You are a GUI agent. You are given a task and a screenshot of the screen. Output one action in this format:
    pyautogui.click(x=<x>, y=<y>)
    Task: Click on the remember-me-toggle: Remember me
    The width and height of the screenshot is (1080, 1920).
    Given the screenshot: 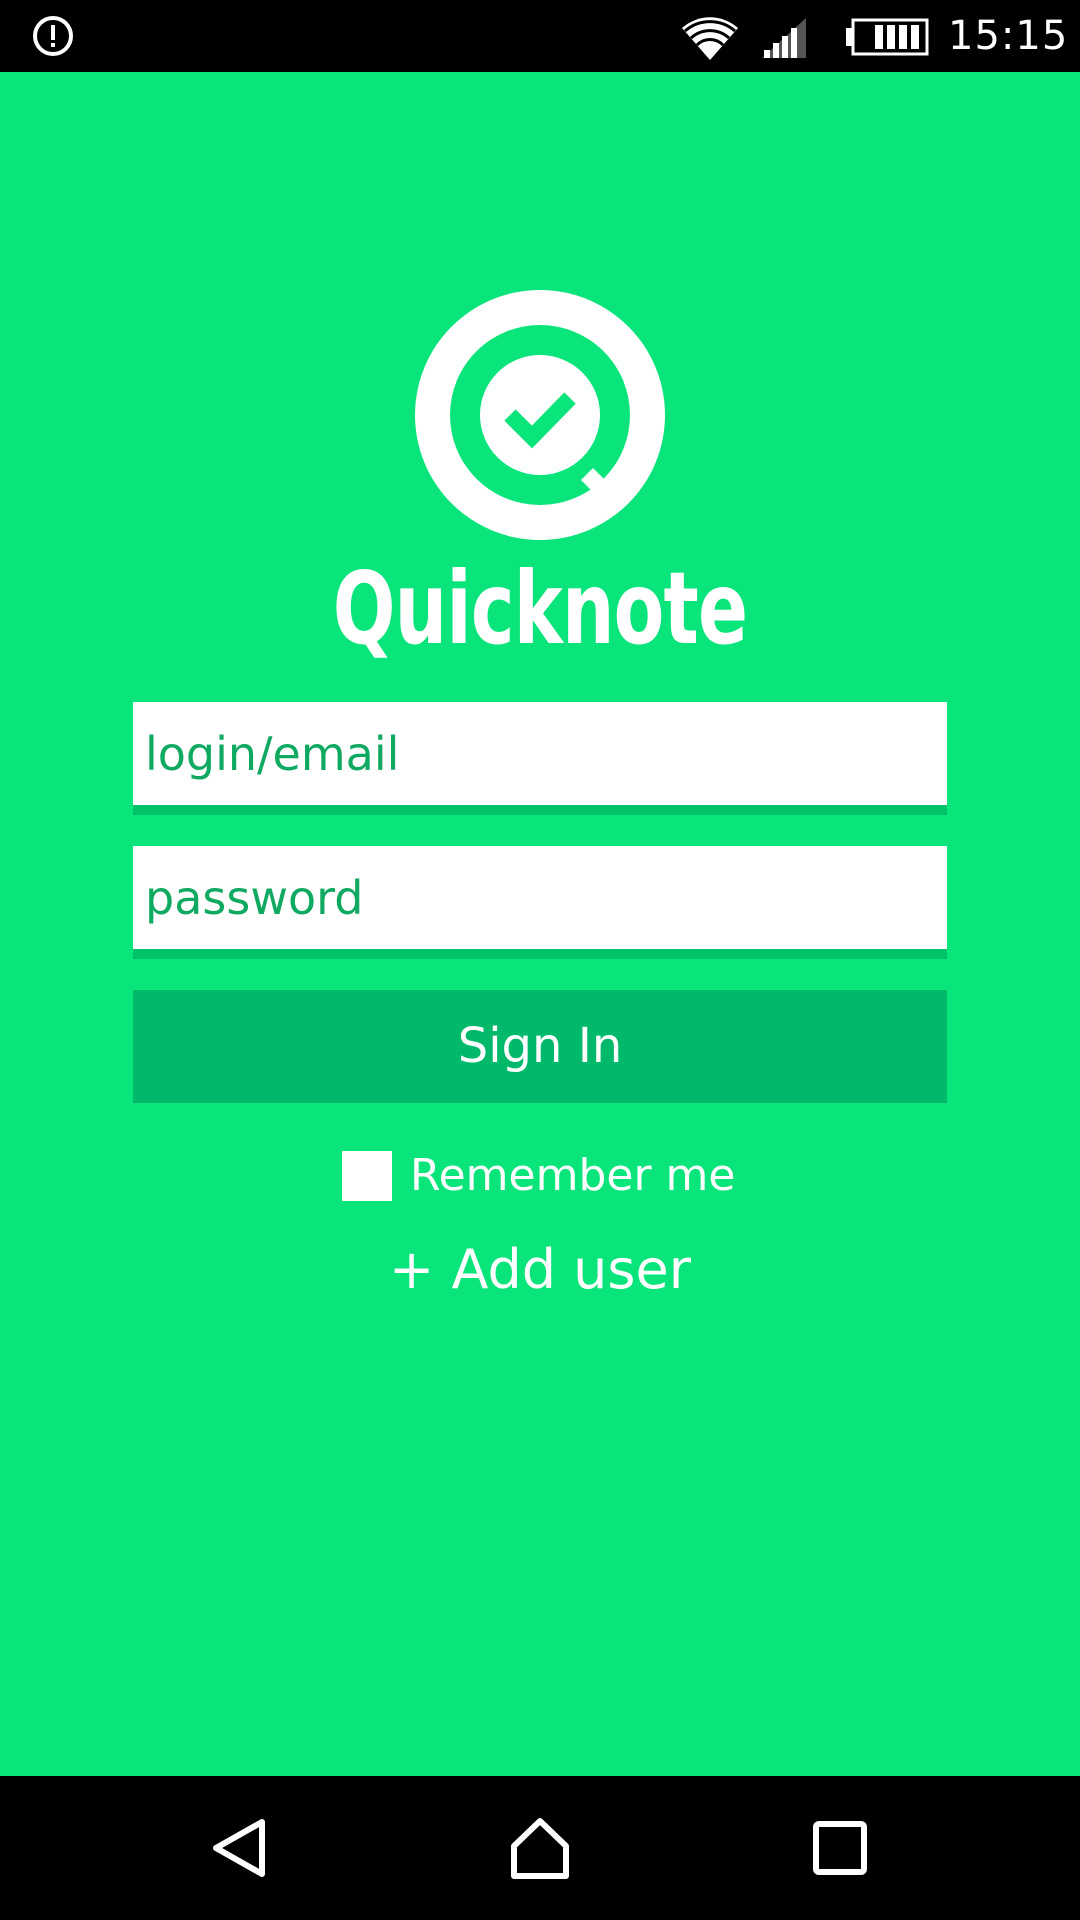 What is the action you would take?
    pyautogui.click(x=538, y=1176)
    